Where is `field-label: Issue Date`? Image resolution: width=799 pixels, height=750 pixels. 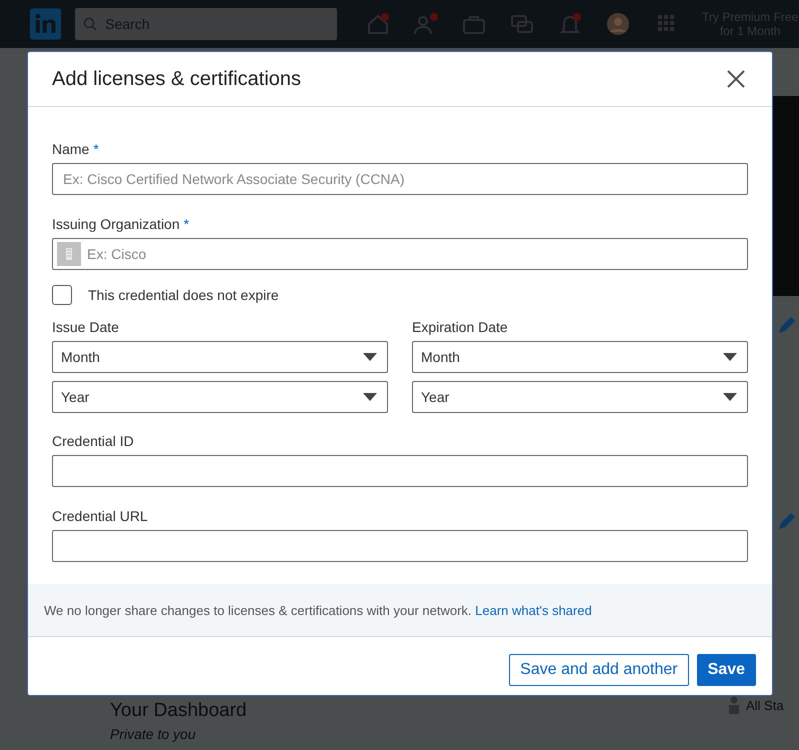 field-label: Issue Date is located at coordinates (85, 327).